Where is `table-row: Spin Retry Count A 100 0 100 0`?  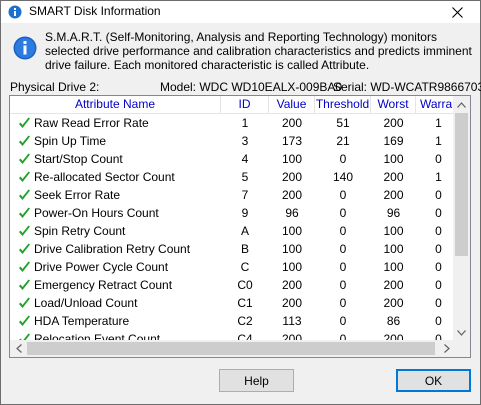
table-row: Spin Retry Count A 100 0 100 0 is located at coordinates (232, 231).